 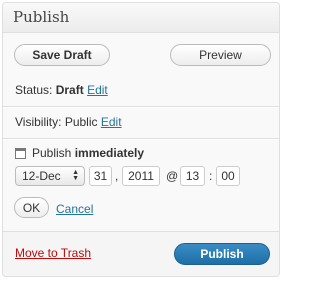 I want to click on preview-button: Preview, so click(x=220, y=55).